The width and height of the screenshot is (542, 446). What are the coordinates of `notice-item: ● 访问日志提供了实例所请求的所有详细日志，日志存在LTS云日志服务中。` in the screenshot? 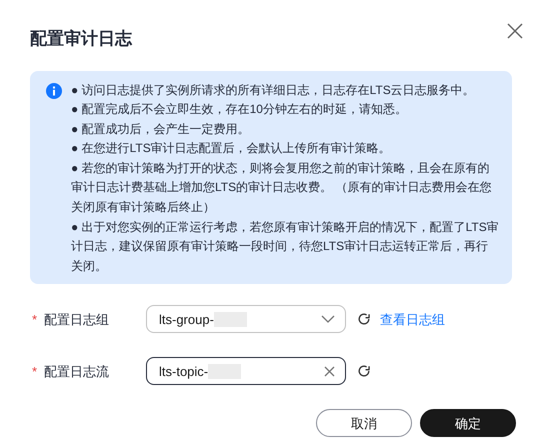 It's located at (273, 90).